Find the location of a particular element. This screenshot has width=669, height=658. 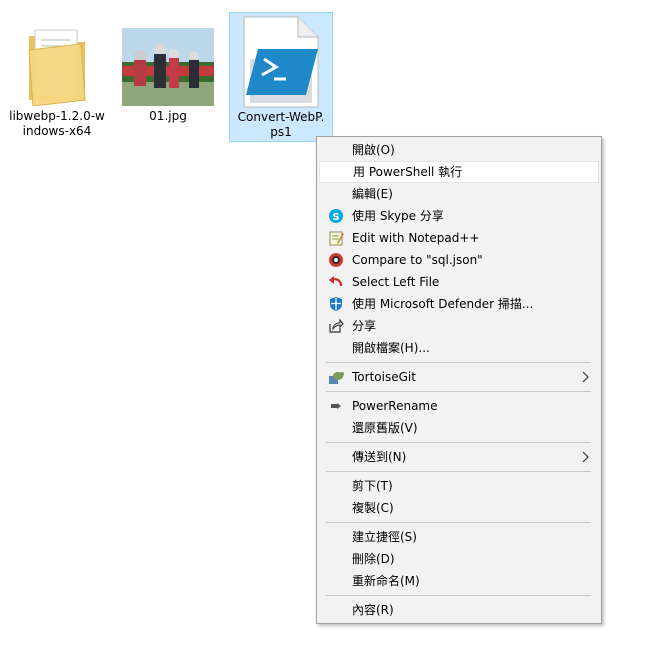

share-icon is located at coordinates (336, 325).